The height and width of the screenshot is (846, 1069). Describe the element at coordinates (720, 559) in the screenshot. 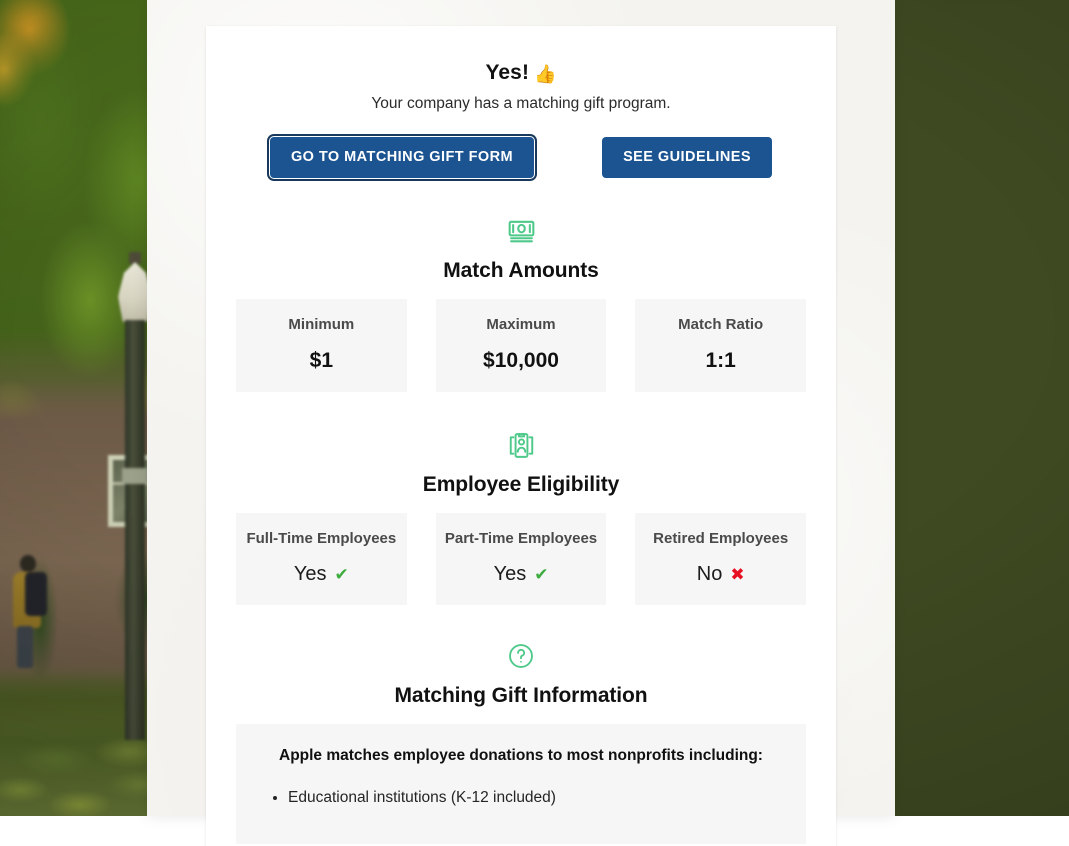

I see `stat-box-retired: Retired Employees No ✖` at that location.